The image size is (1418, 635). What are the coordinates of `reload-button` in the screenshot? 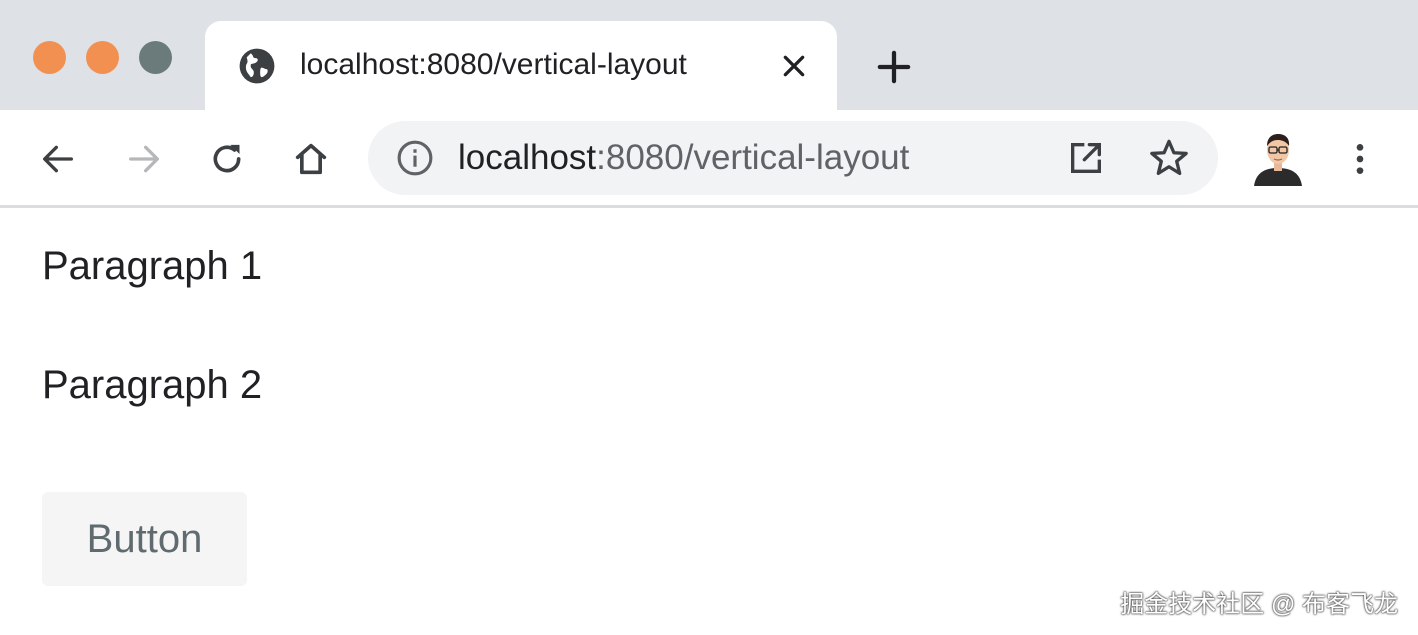 It's located at (227, 159).